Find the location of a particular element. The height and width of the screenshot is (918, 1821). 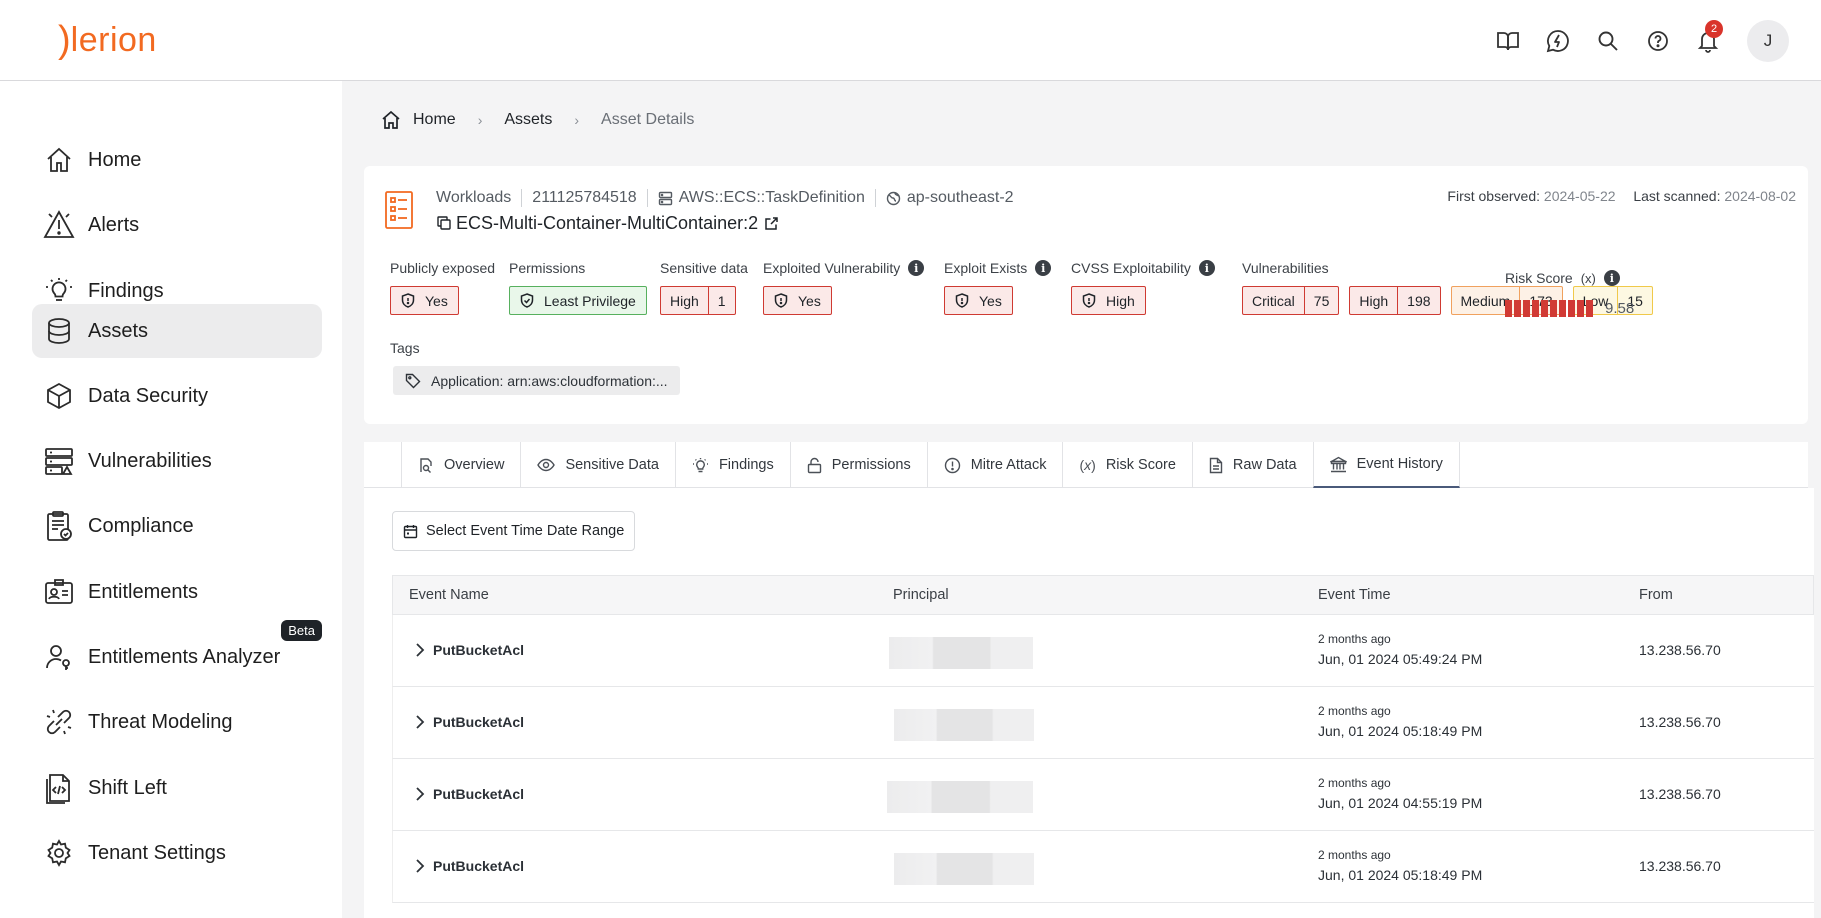

tab-event-history: Event History is located at coordinates (1386, 465).